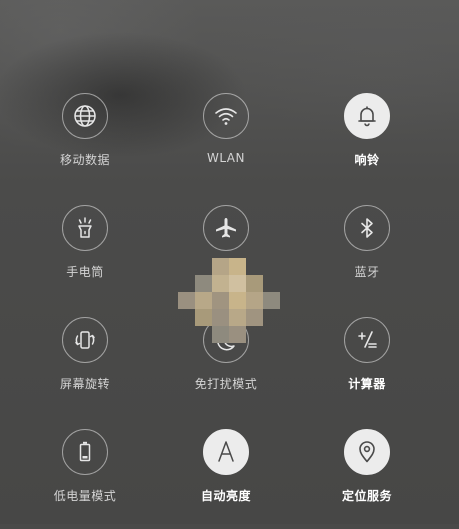 The height and width of the screenshot is (529, 459). Describe the element at coordinates (226, 479) in the screenshot. I see `toggle-auto-brightness: 自动亮度` at that location.